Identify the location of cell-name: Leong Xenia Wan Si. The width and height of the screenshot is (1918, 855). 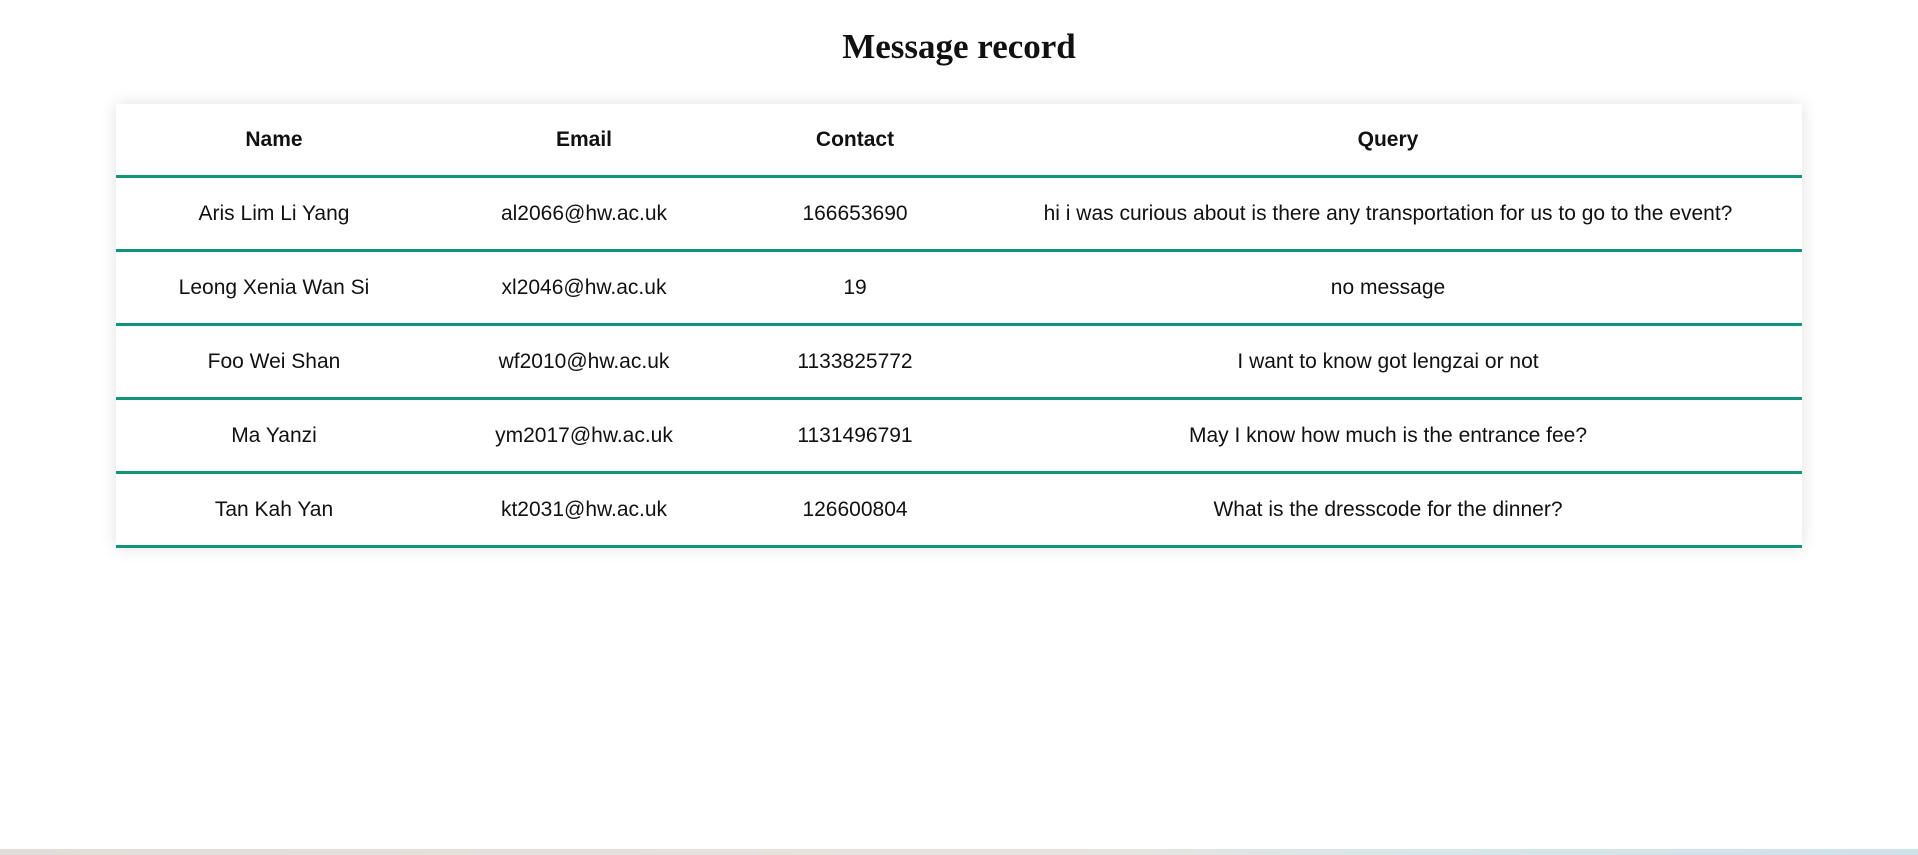
(274, 288).